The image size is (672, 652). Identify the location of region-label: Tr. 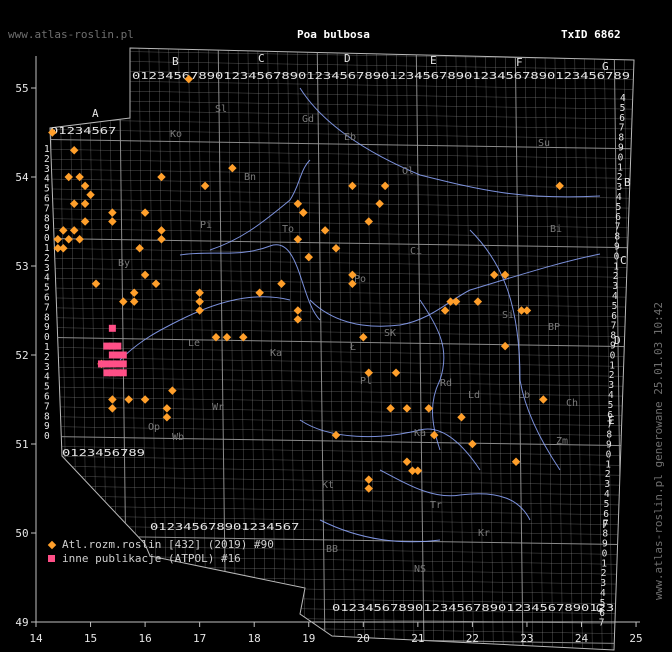
(436, 505).